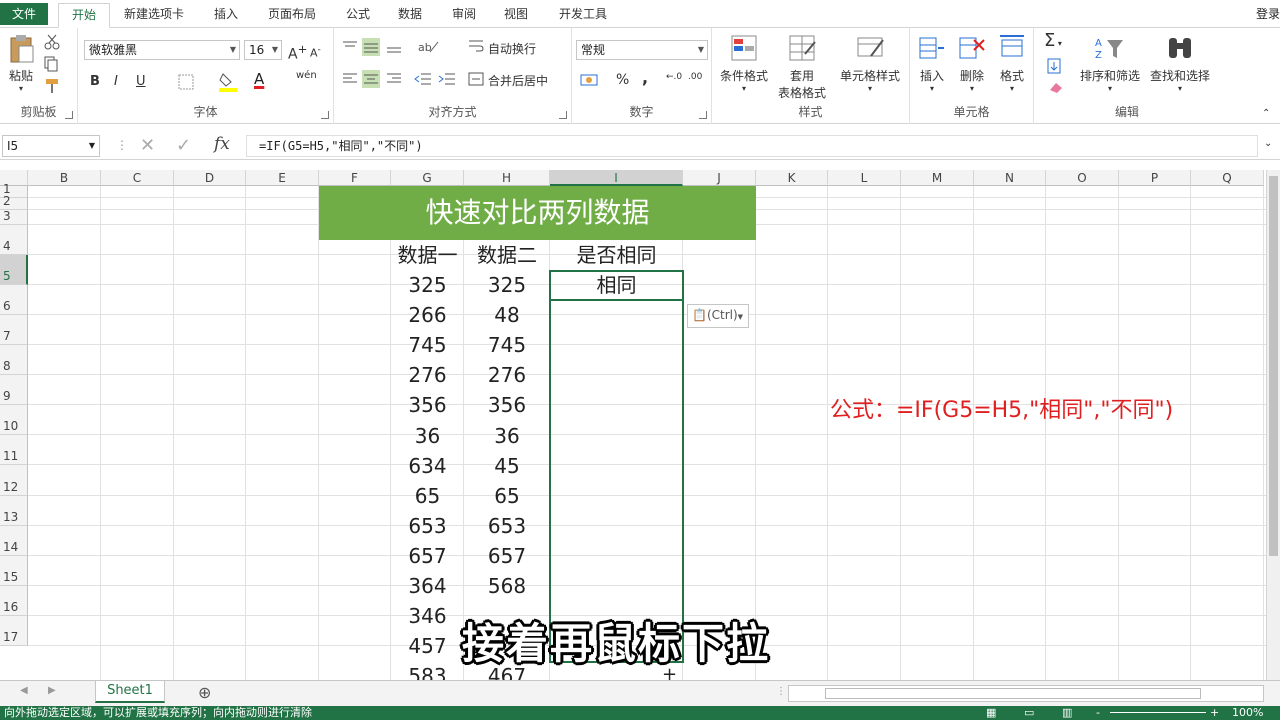  I want to click on number-format-select: 常规 ▼, so click(642, 50).